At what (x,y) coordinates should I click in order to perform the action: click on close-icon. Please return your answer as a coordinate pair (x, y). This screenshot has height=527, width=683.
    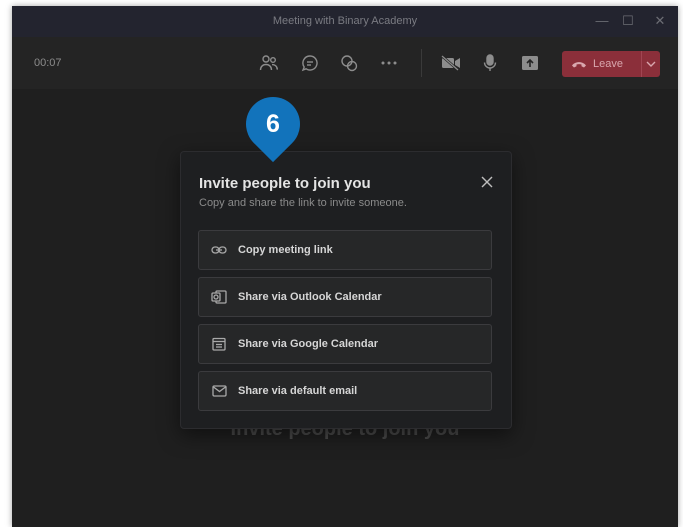
    Looking at the image, I should click on (487, 182).